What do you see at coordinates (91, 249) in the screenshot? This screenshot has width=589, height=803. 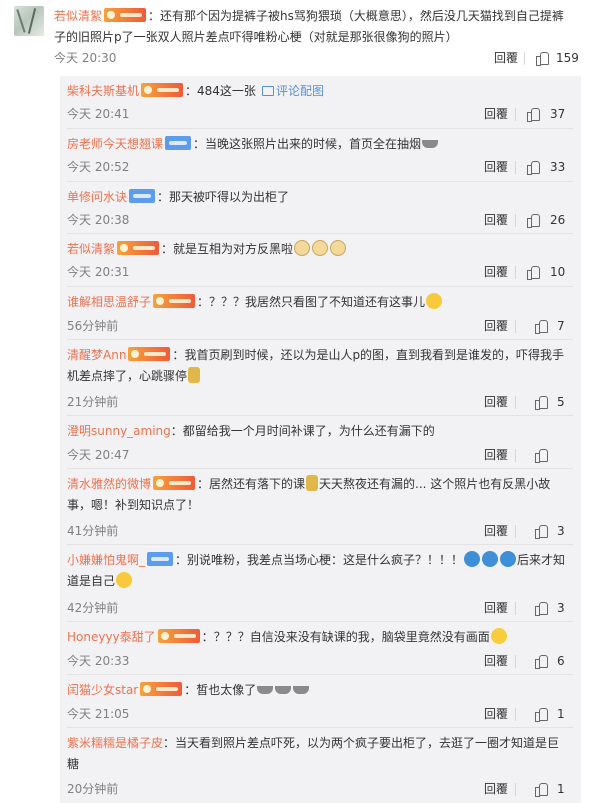 I see `reply-username: 若似清絮` at bounding box center [91, 249].